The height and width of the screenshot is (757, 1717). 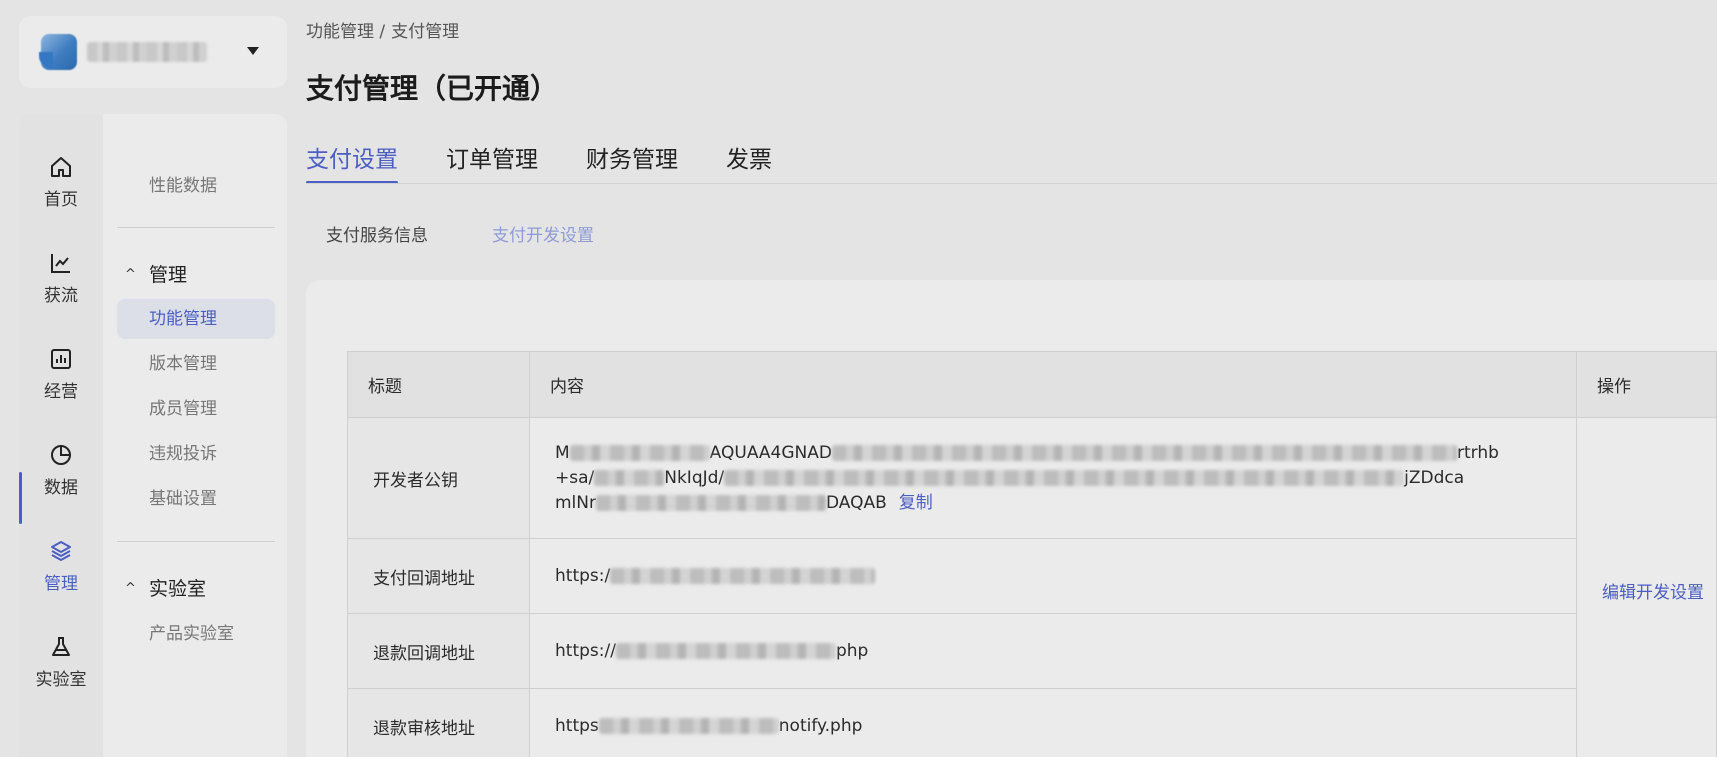 I want to click on main-tabs: 支付设置 订单管理 财务管理 发票, so click(x=563, y=162).